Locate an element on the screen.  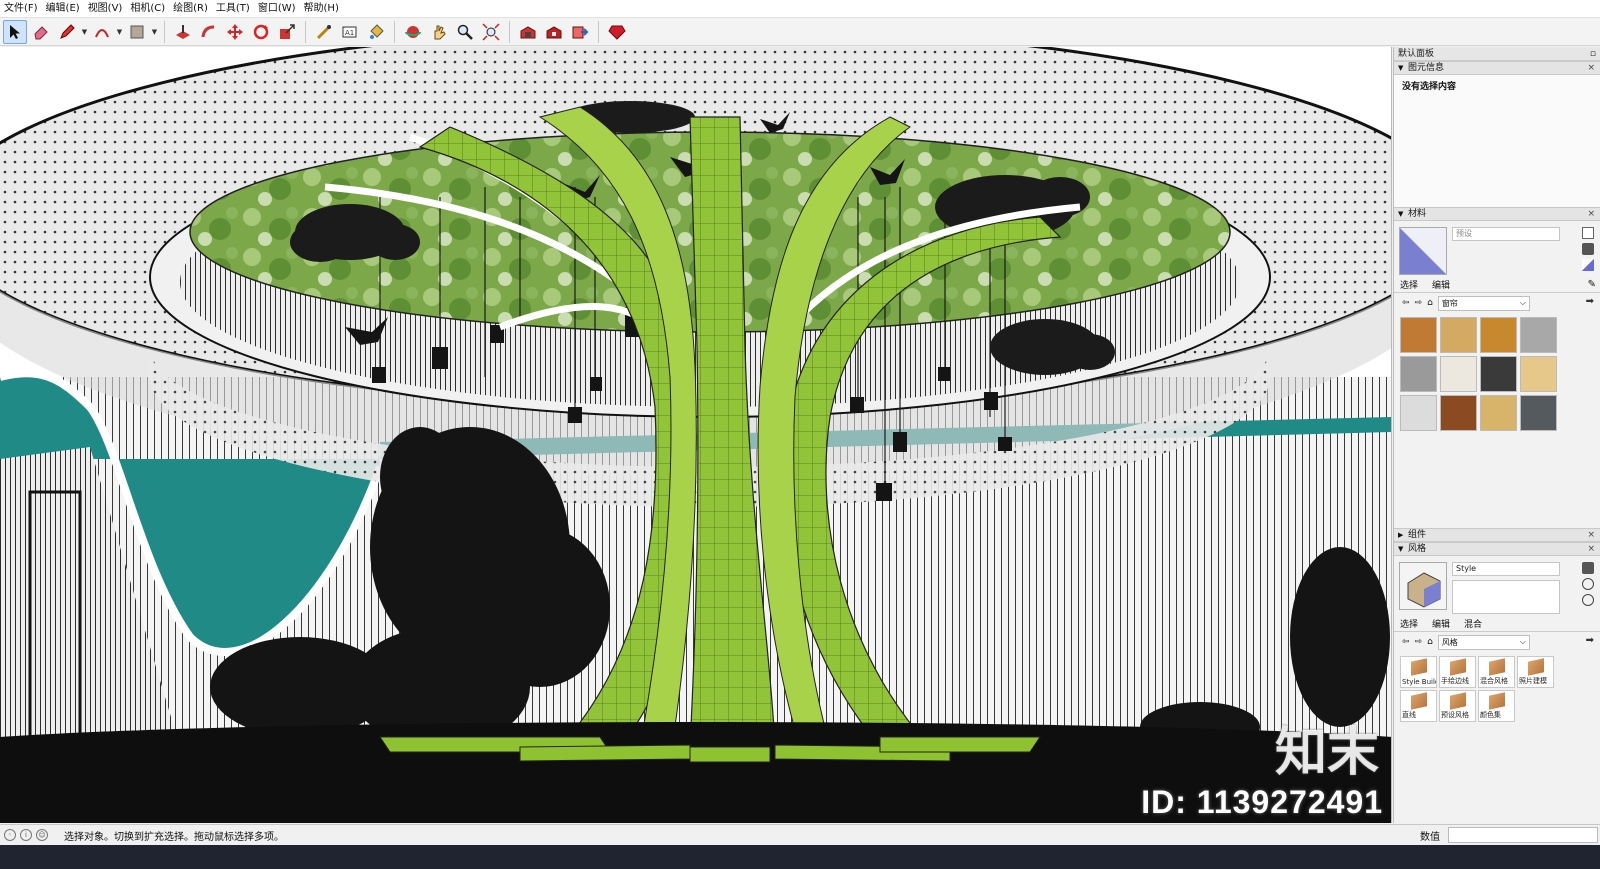
style-name-input: Style is located at coordinates (1506, 569).